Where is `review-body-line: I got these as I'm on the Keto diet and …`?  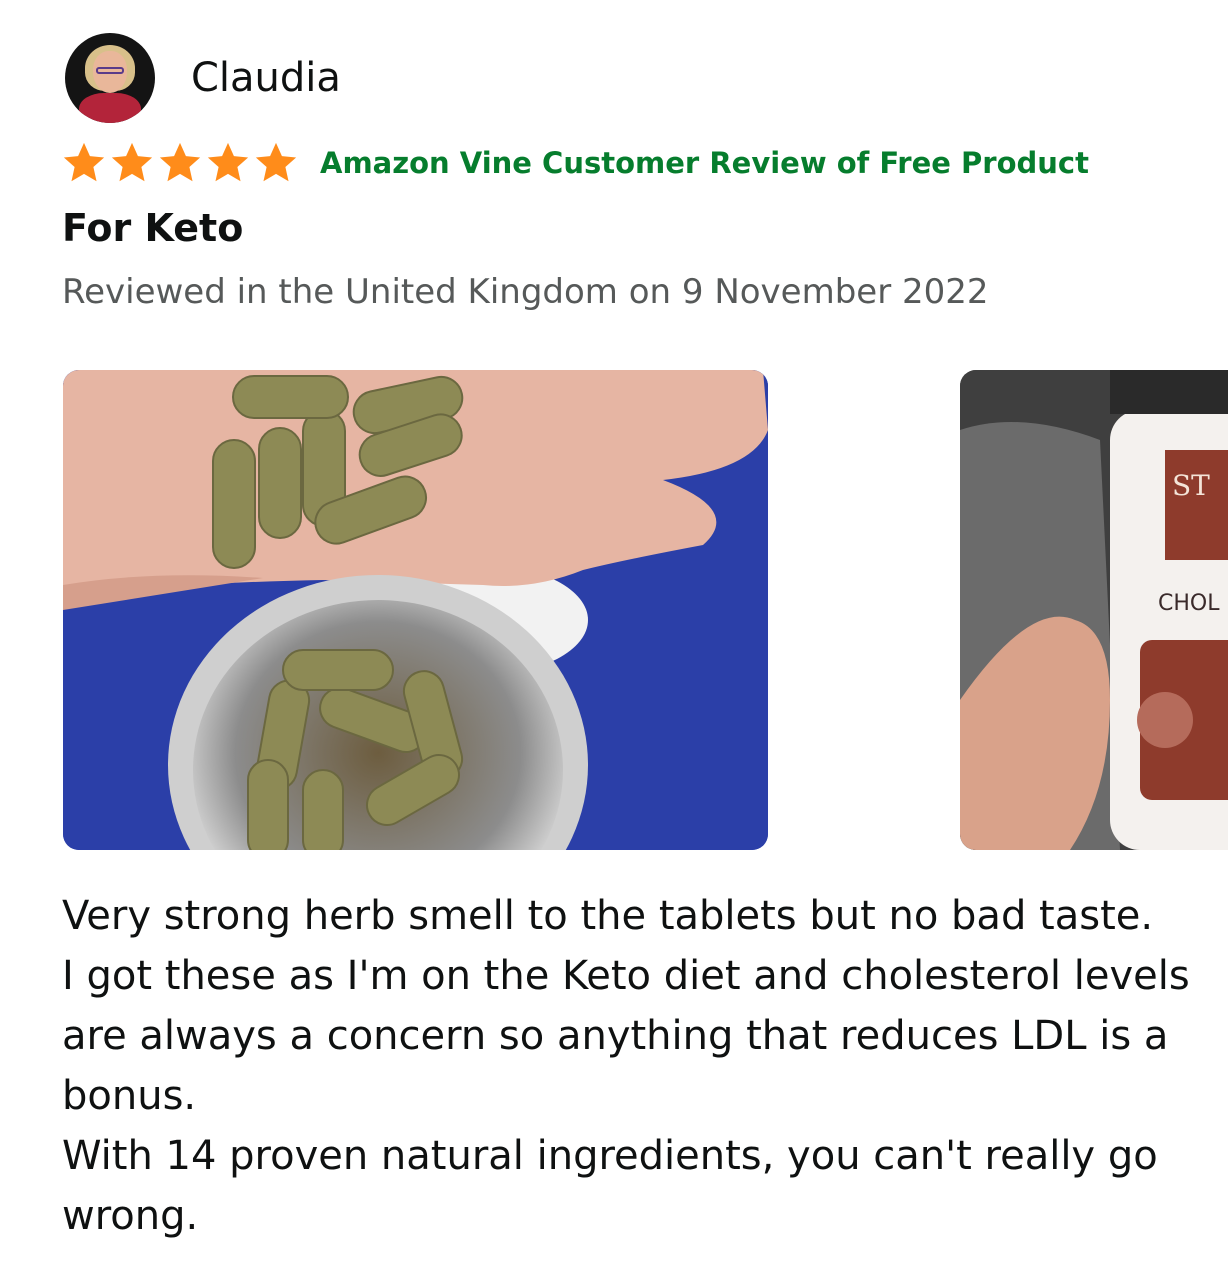 review-body-line: I got these as I'm on the Keto diet and … is located at coordinates (626, 1036).